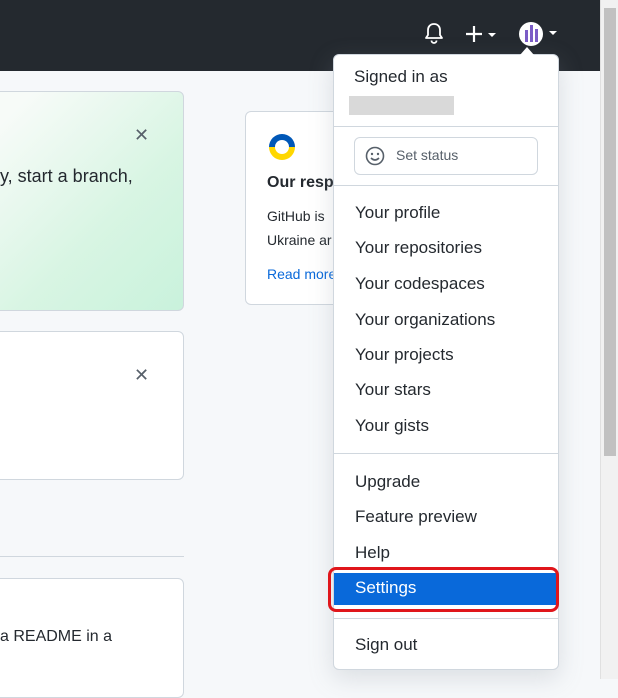 This screenshot has width=618, height=698. What do you see at coordinates (372, 552) in the screenshot?
I see `menu-item-label: Help` at bounding box center [372, 552].